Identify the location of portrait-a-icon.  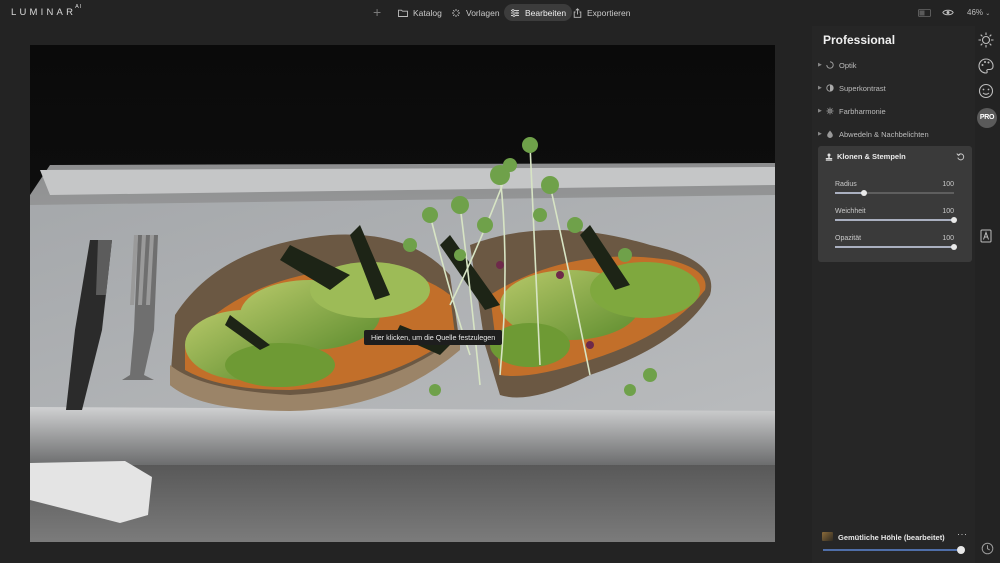
(986, 236).